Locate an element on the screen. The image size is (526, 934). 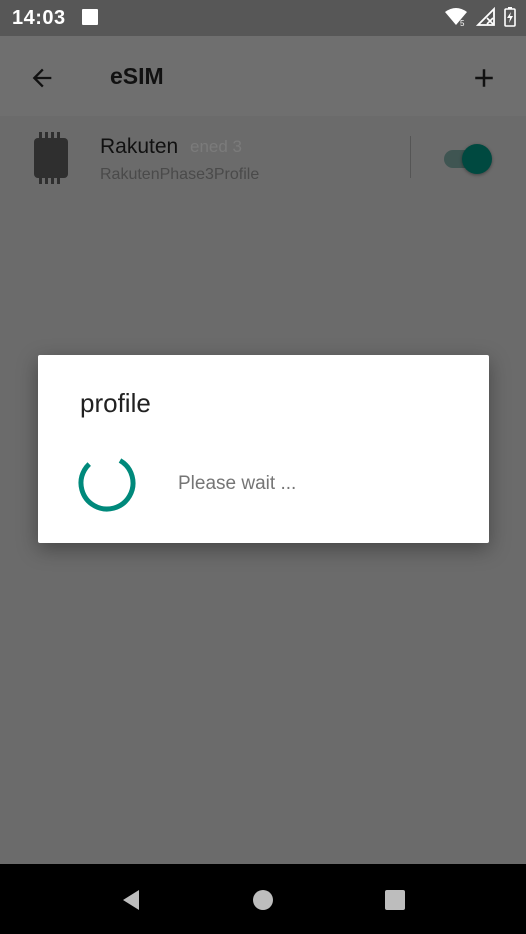
sim-chip-icon is located at coordinates (51, 158).